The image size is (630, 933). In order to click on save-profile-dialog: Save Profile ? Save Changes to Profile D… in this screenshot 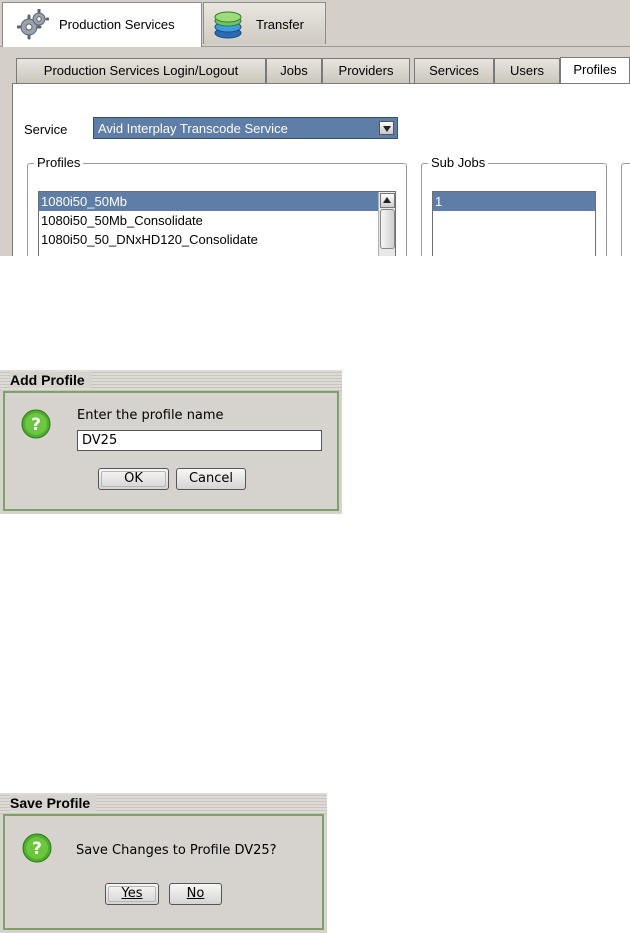, I will do `click(163, 863)`.